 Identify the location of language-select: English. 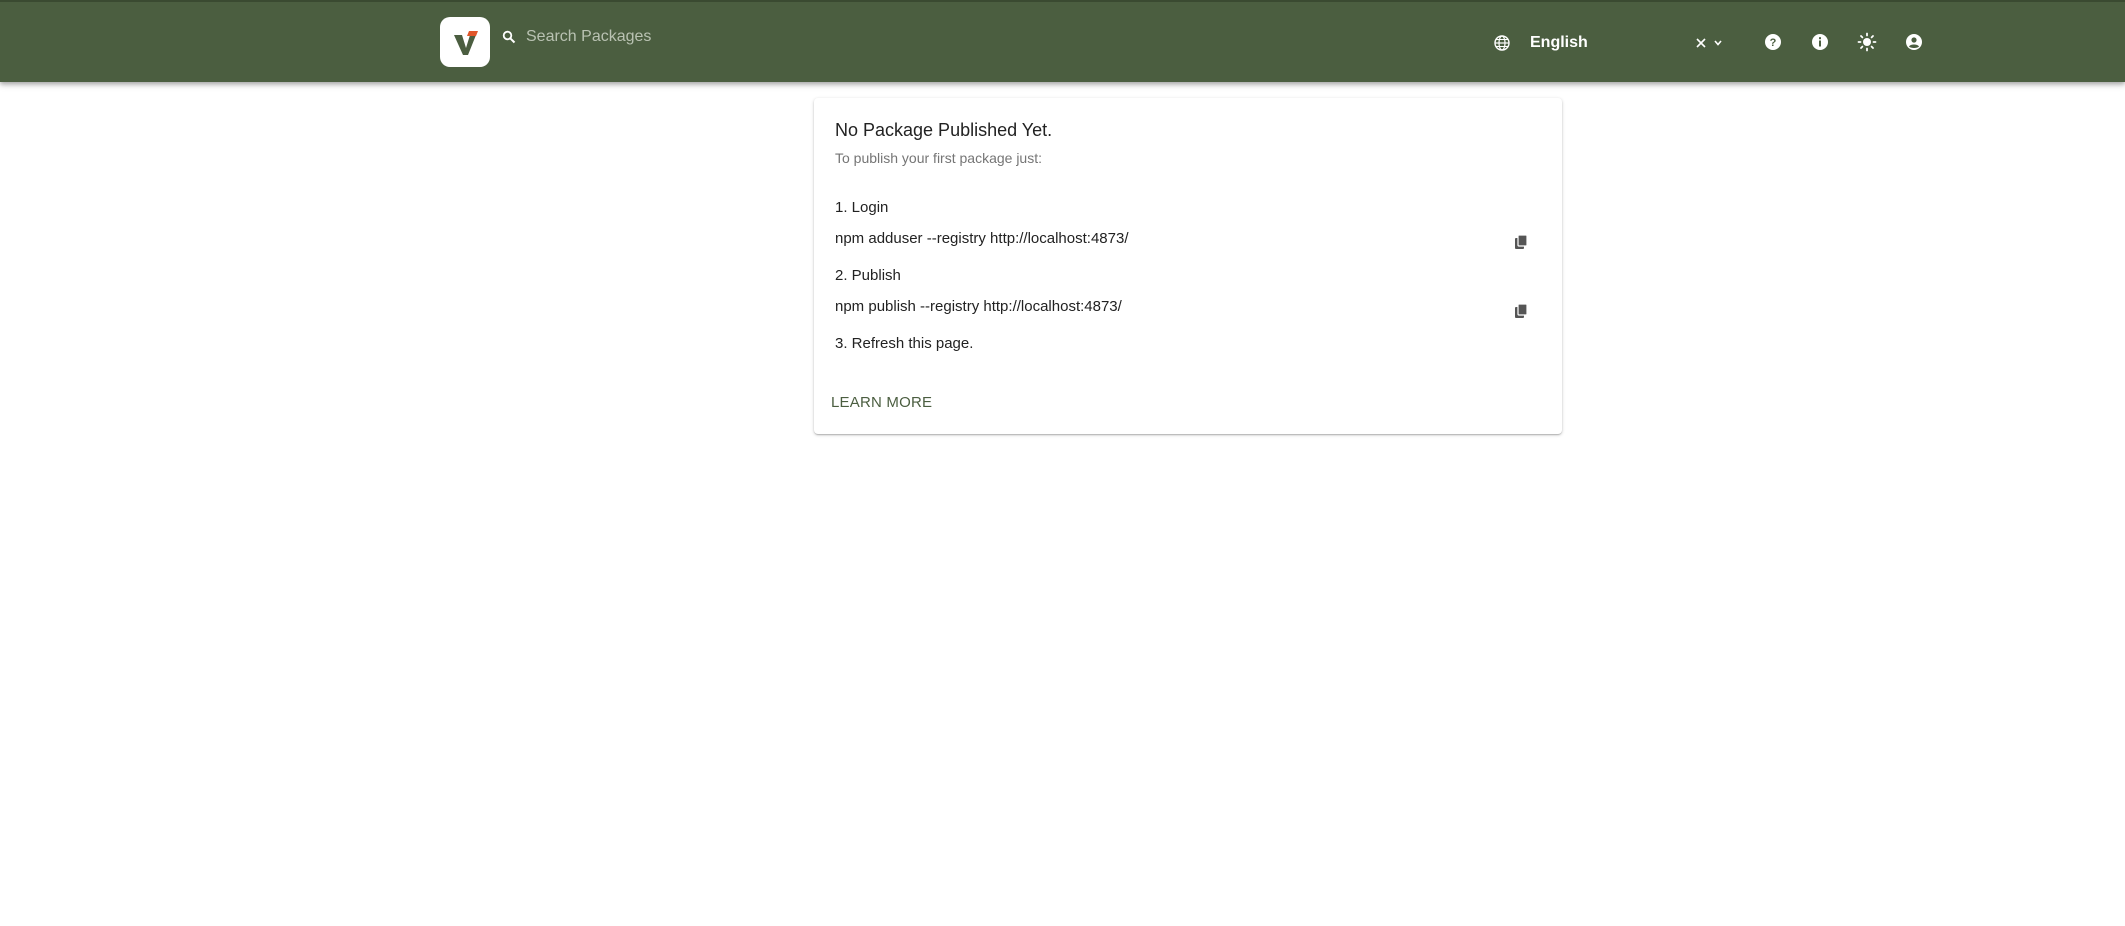
(1610, 43).